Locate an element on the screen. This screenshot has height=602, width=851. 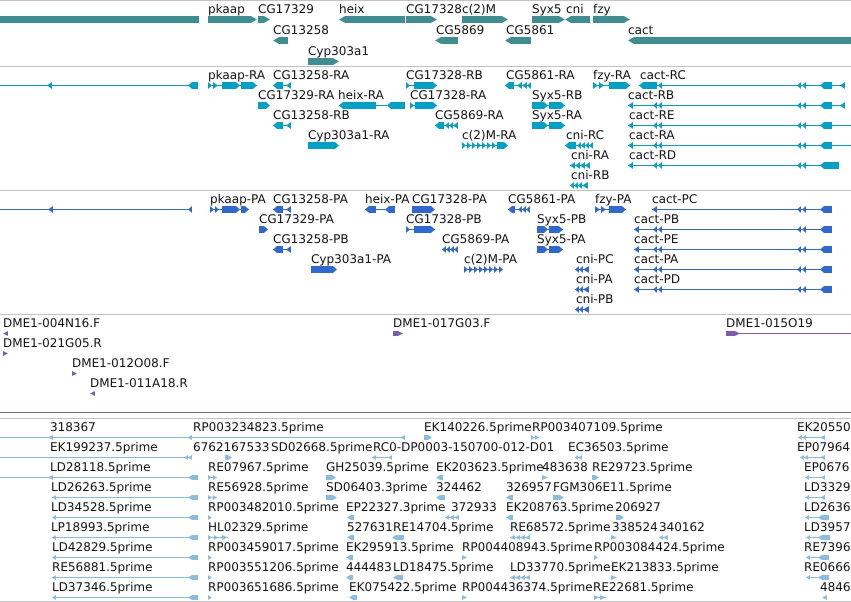
est-label: RE07967.5prime is located at coordinates (258, 467).